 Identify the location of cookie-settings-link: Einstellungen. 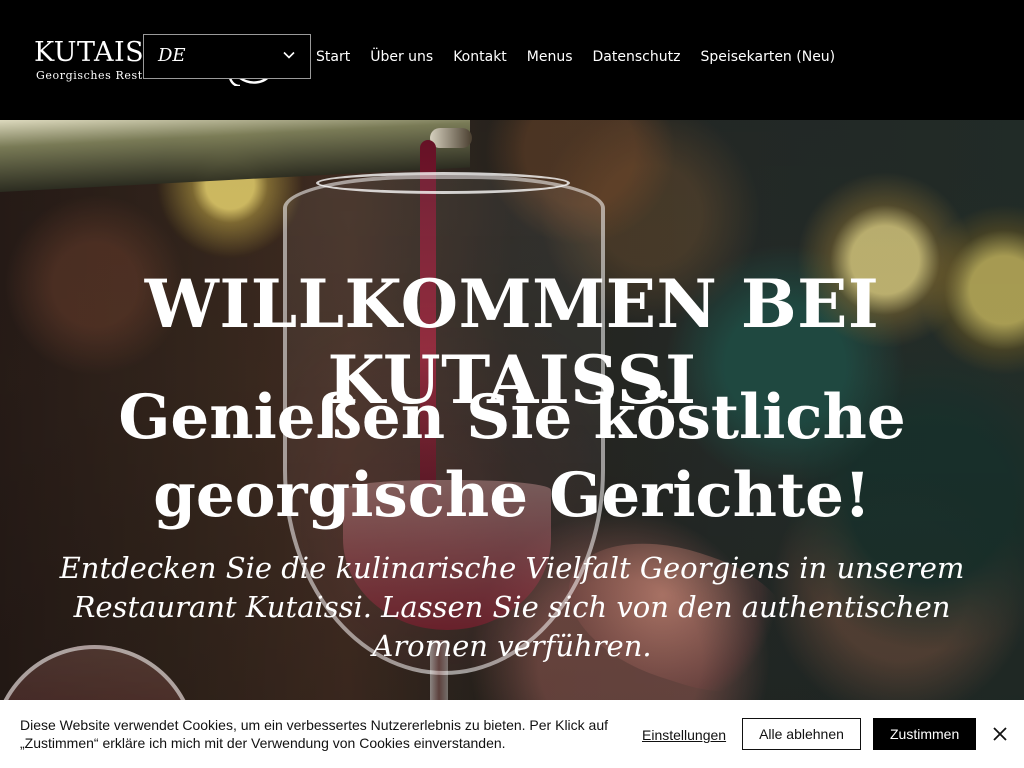
(684, 735).